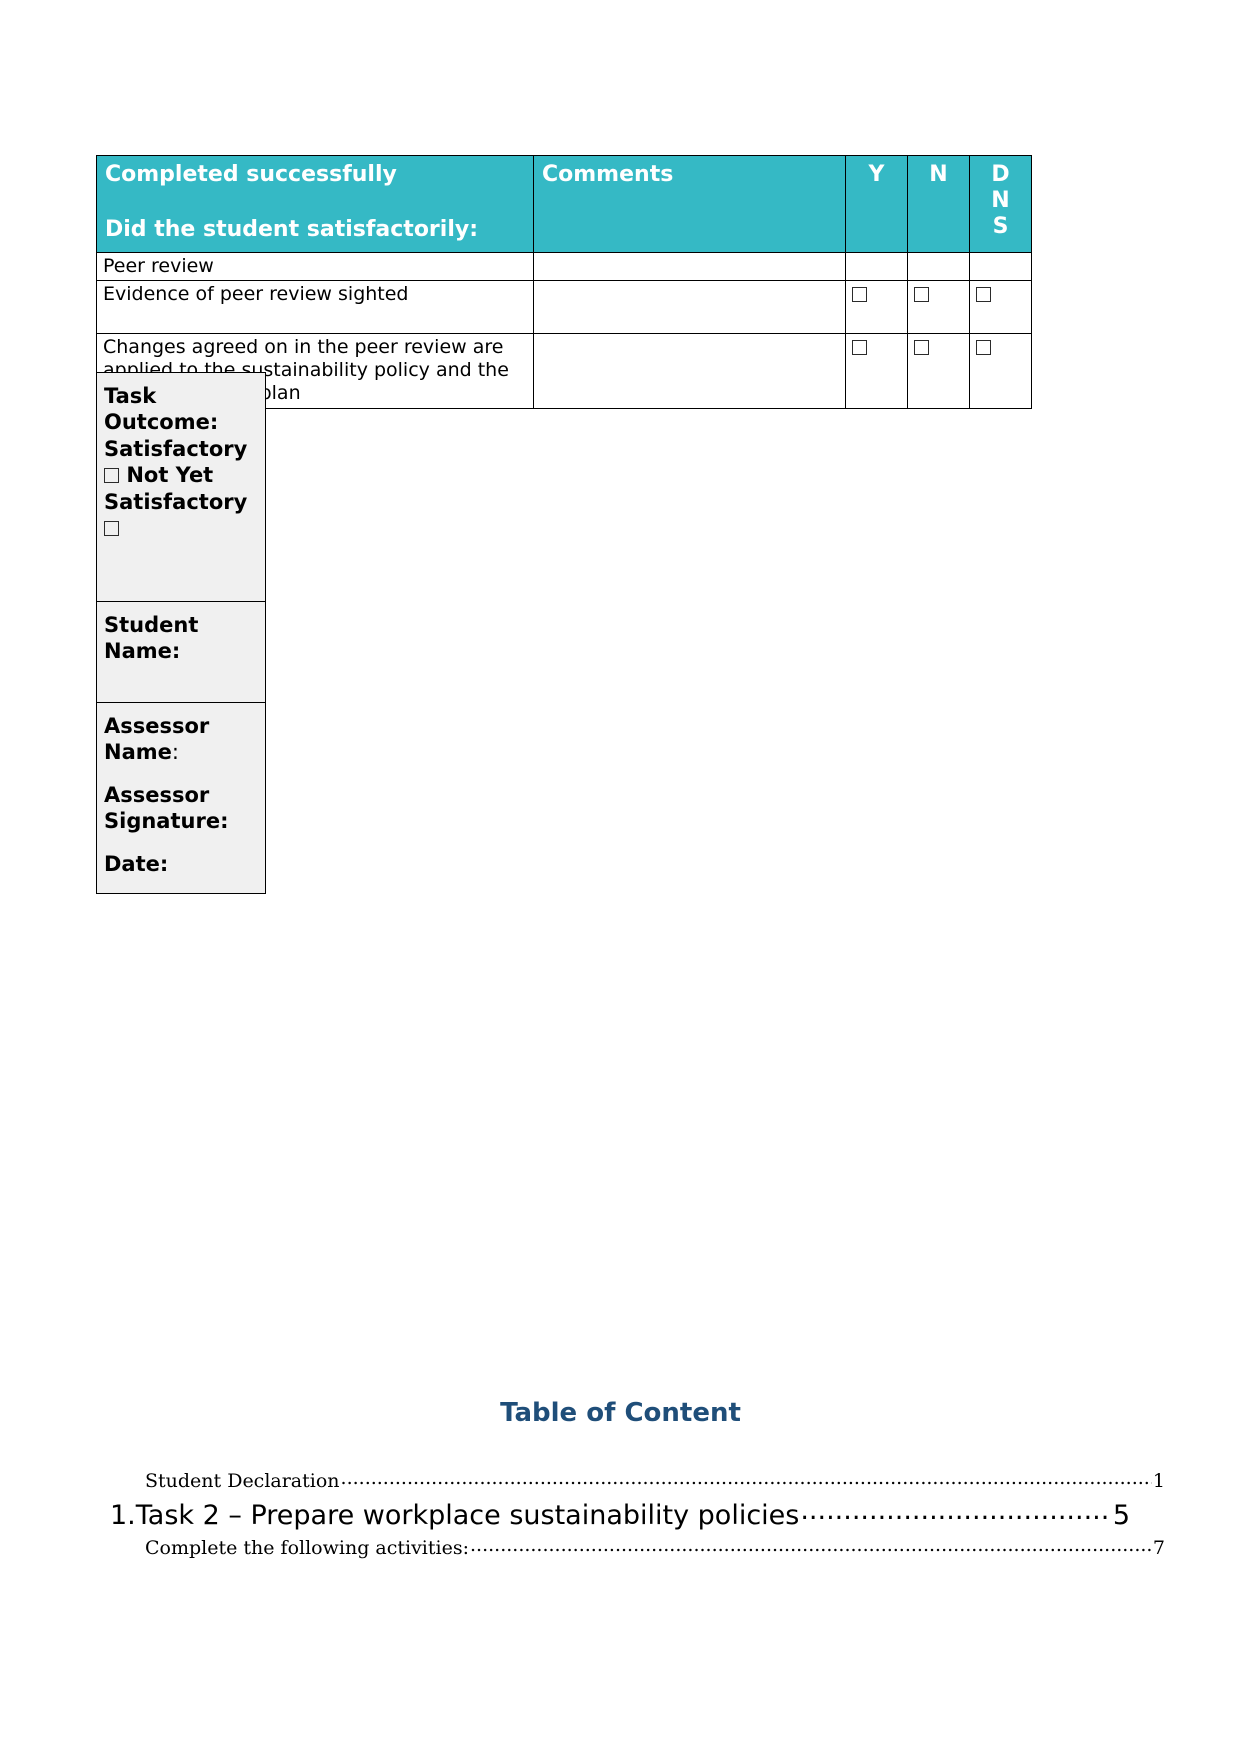  Describe the element at coordinates (689, 266) in the screenshot. I see `row-comments-peer-review` at that location.